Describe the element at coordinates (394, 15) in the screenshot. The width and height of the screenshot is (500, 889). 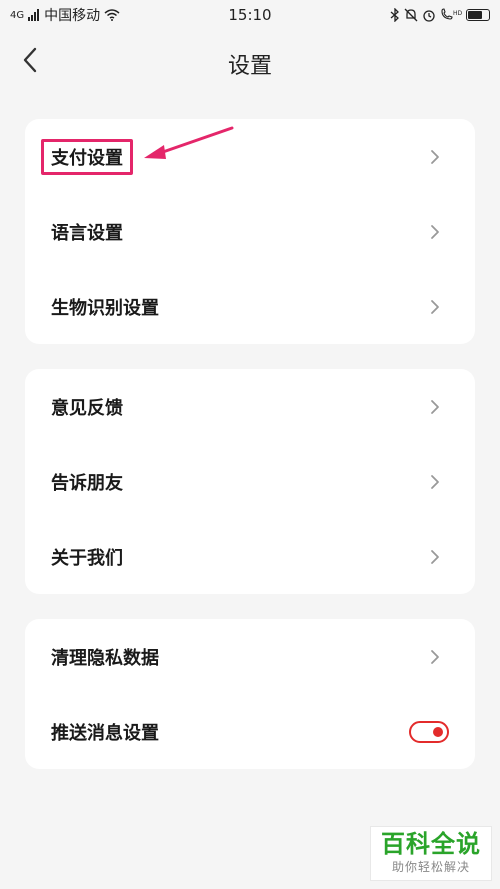
I see `bluetooth-icon` at that location.